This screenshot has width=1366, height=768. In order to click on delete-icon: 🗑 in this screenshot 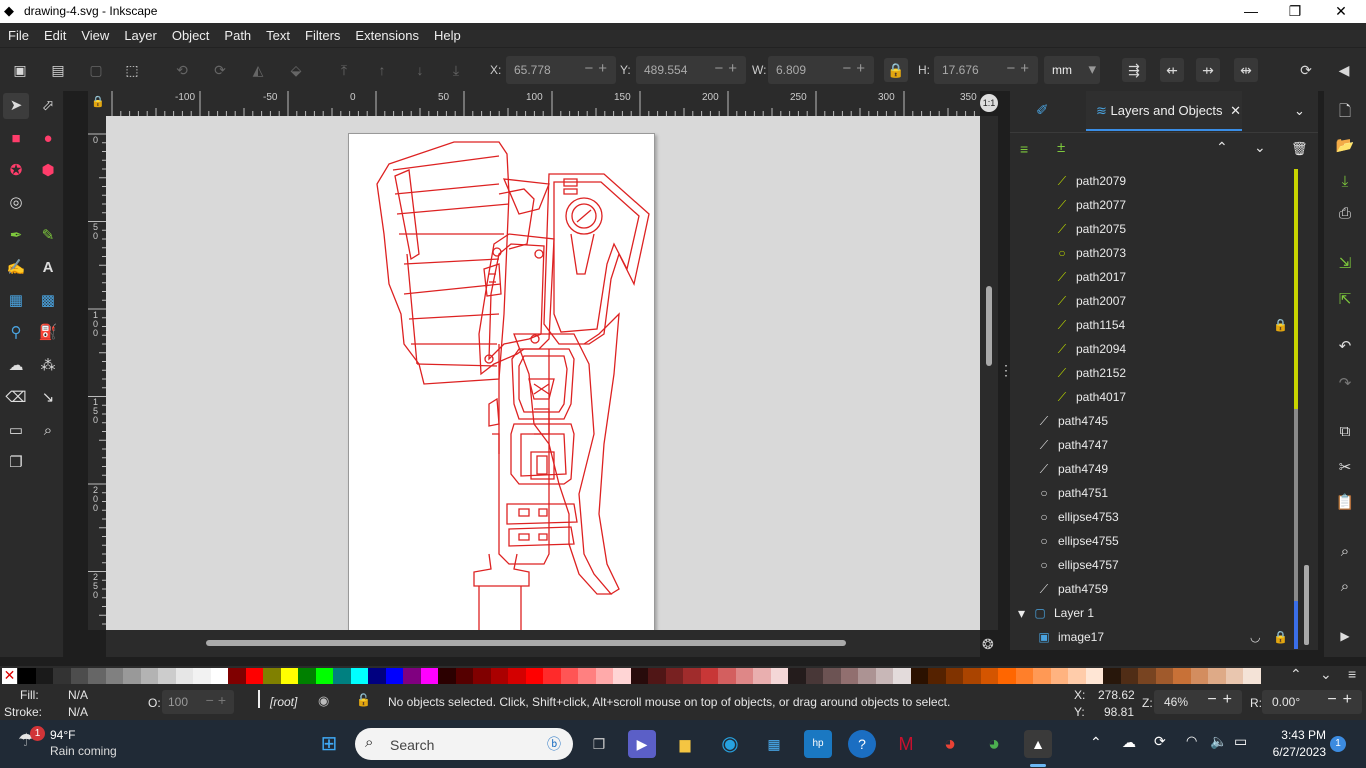, I will do `click(1299, 149)`.